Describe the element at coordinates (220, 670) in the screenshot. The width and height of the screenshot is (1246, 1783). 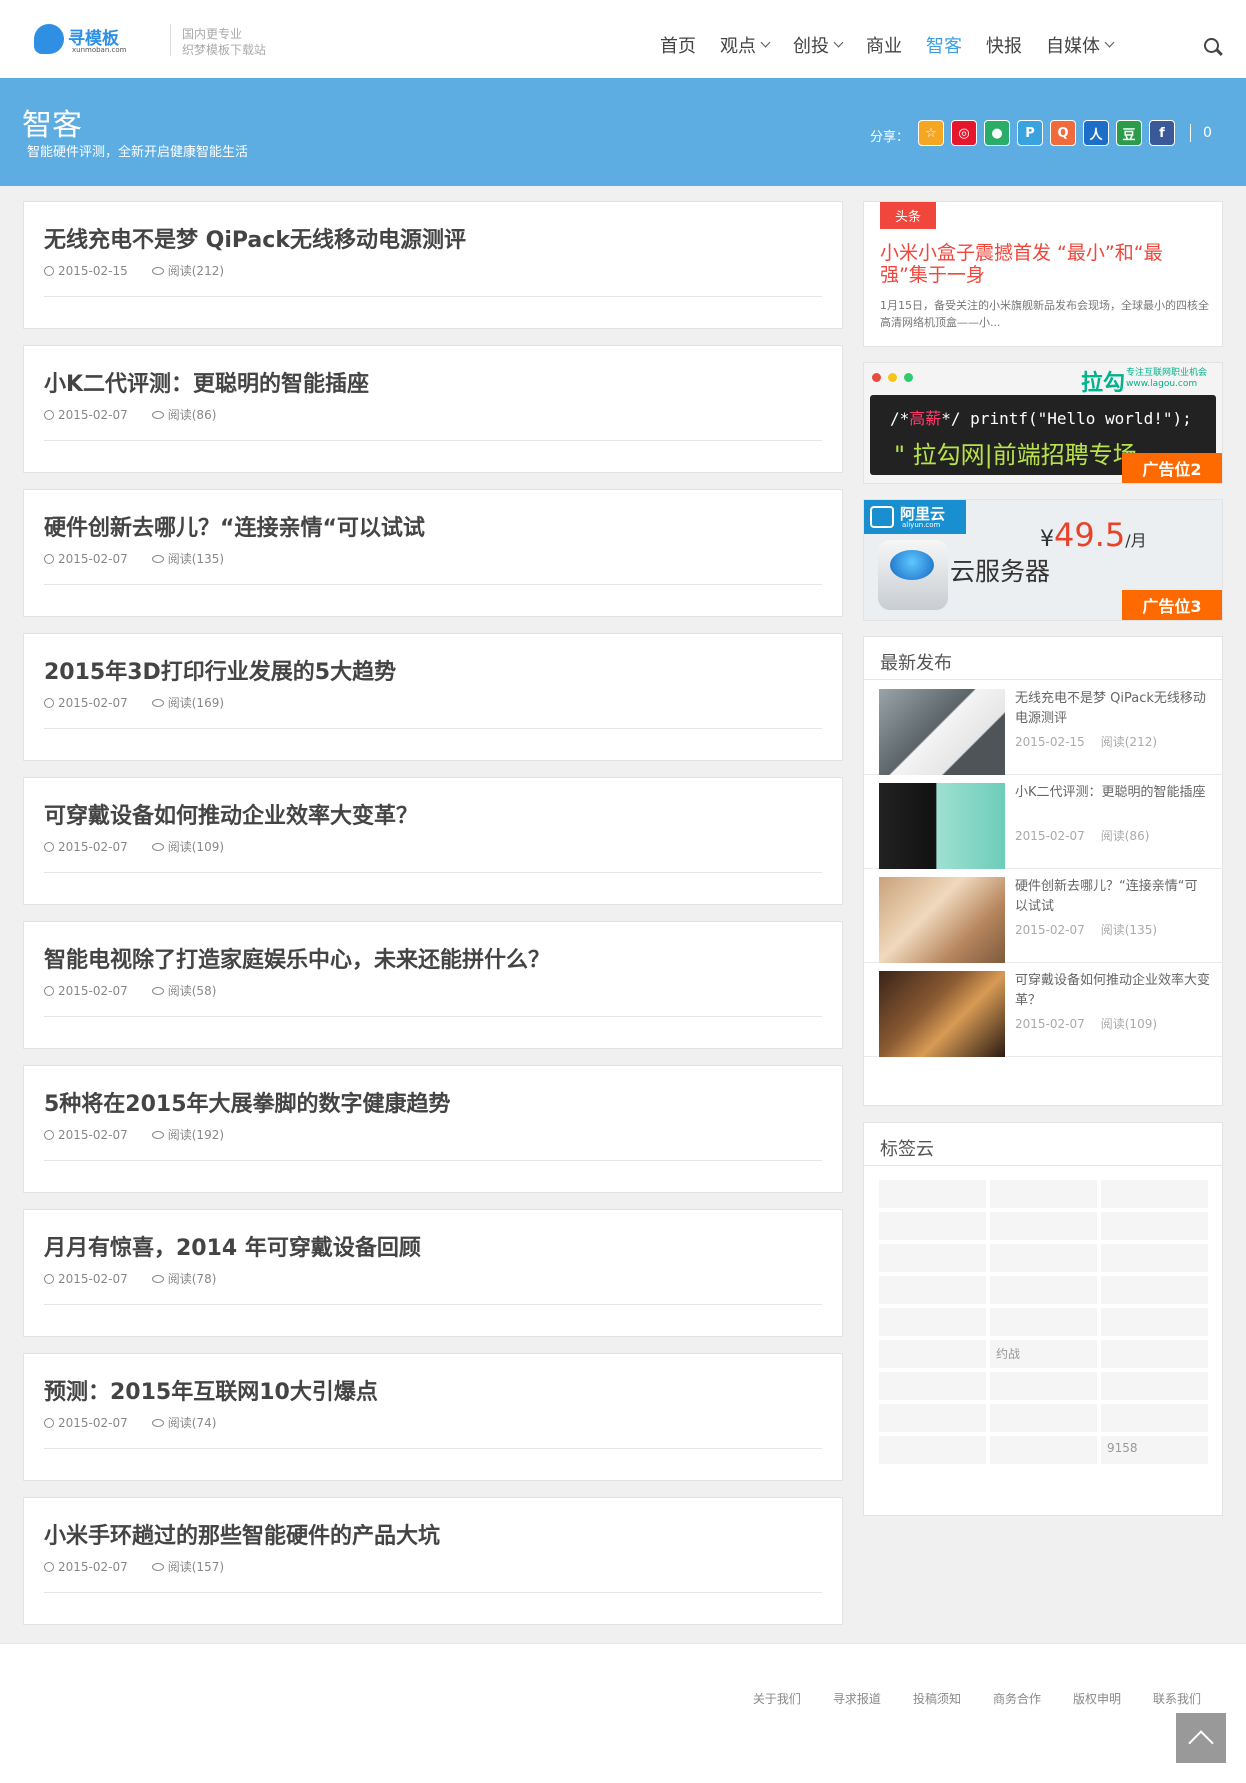
I see `article-title: 2015年3D打印行业发展的5大趋势` at that location.